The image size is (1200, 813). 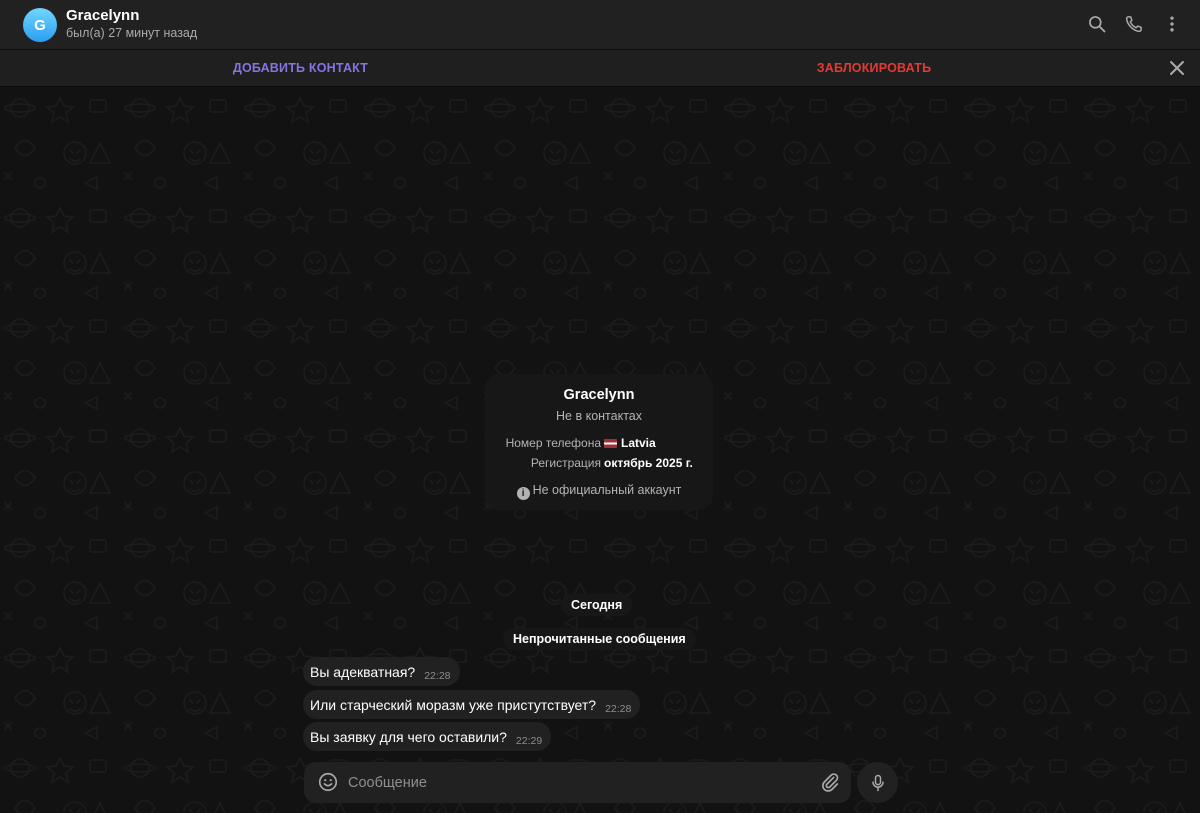 I want to click on message-composer, so click(x=577, y=782).